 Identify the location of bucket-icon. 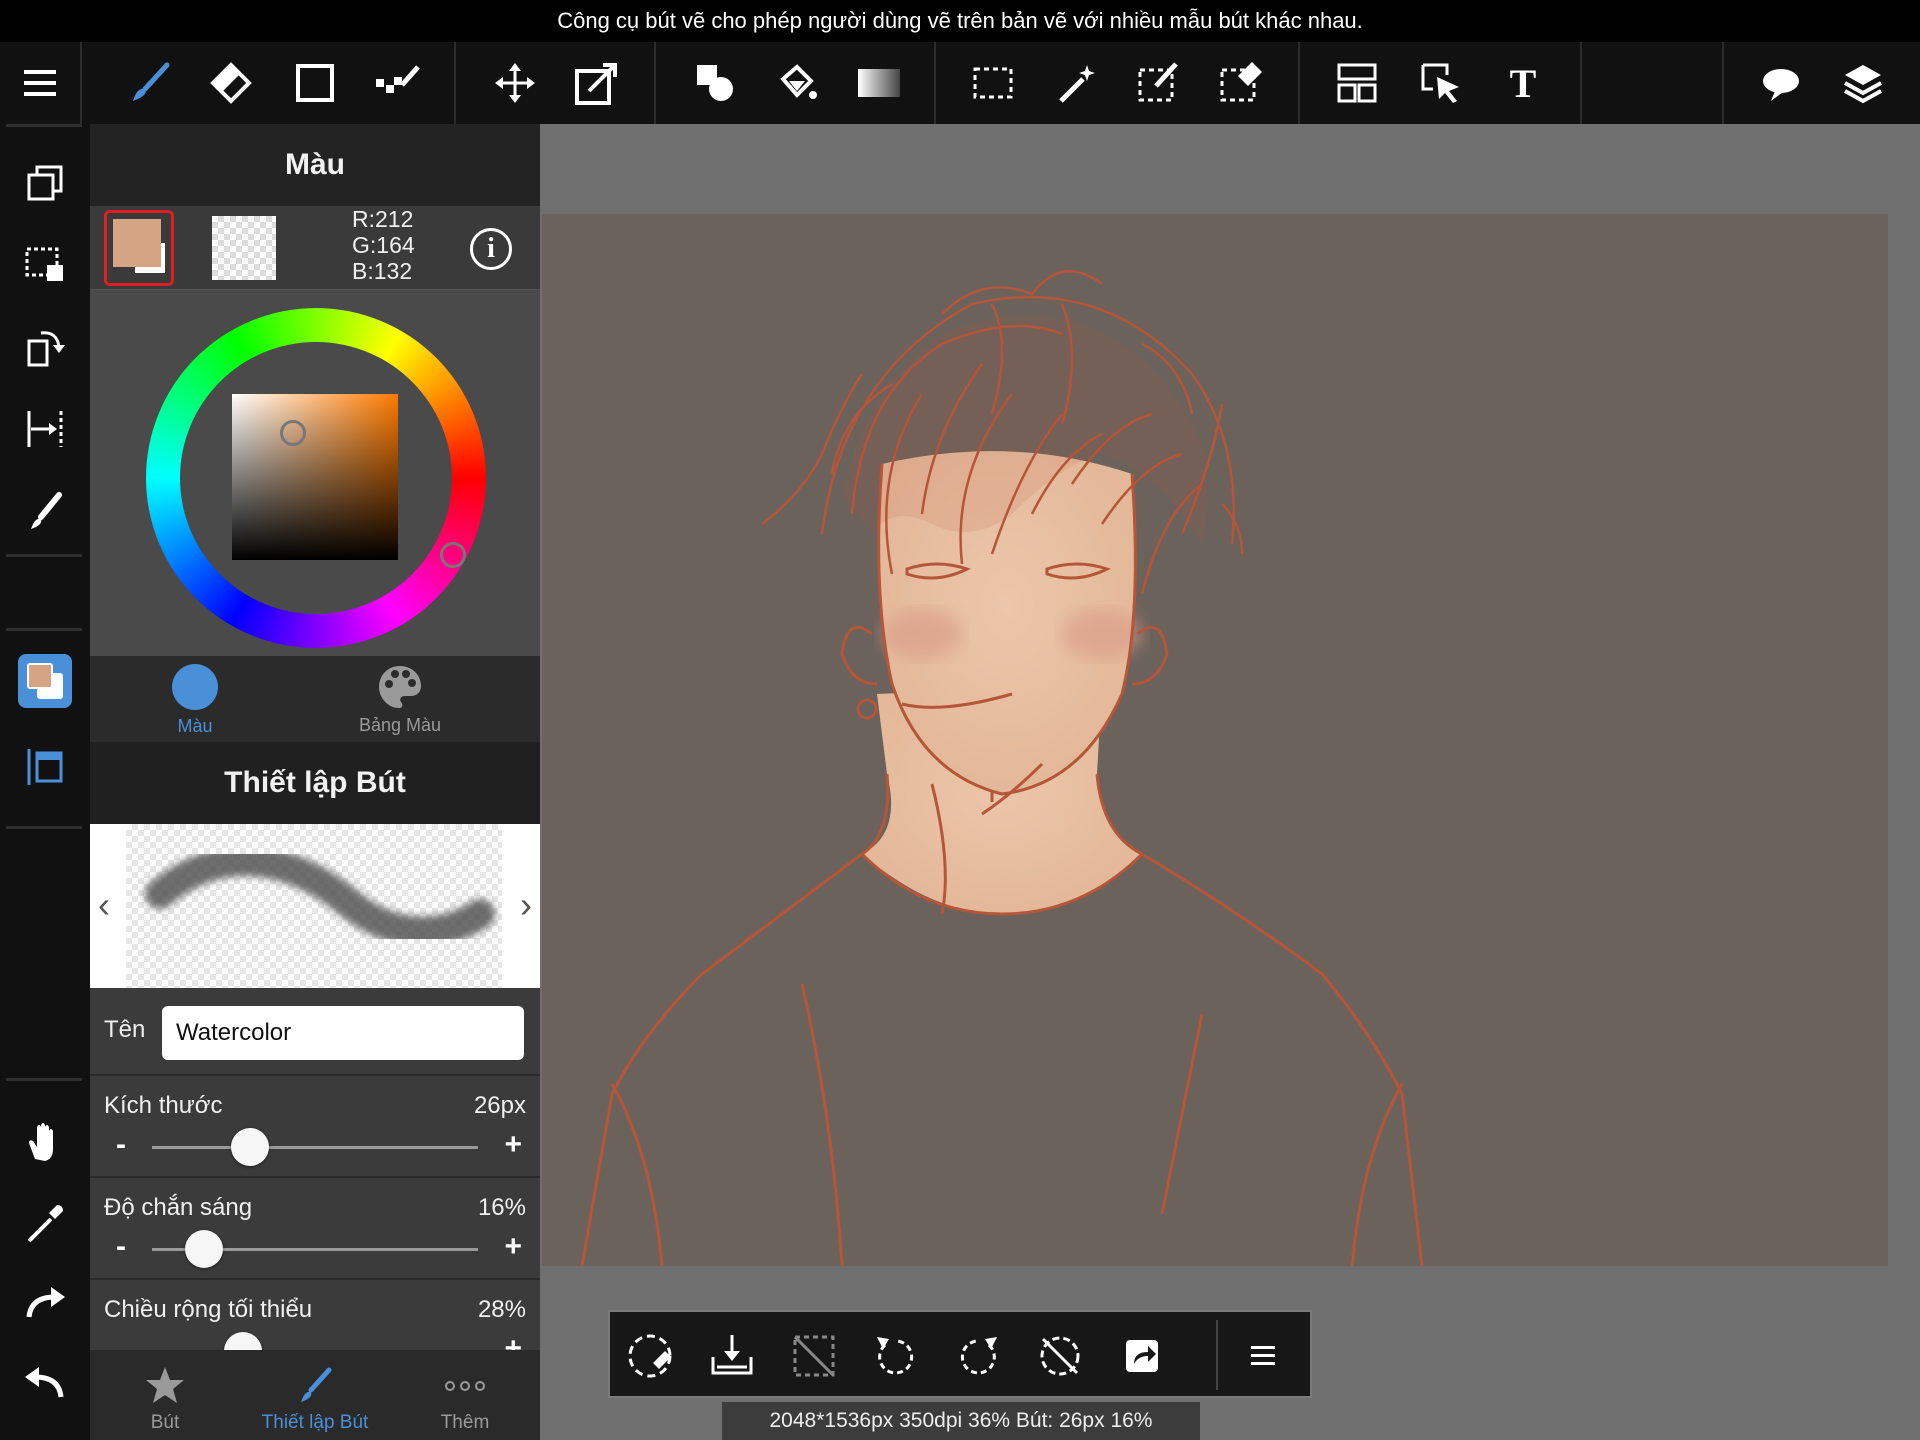
(797, 83).